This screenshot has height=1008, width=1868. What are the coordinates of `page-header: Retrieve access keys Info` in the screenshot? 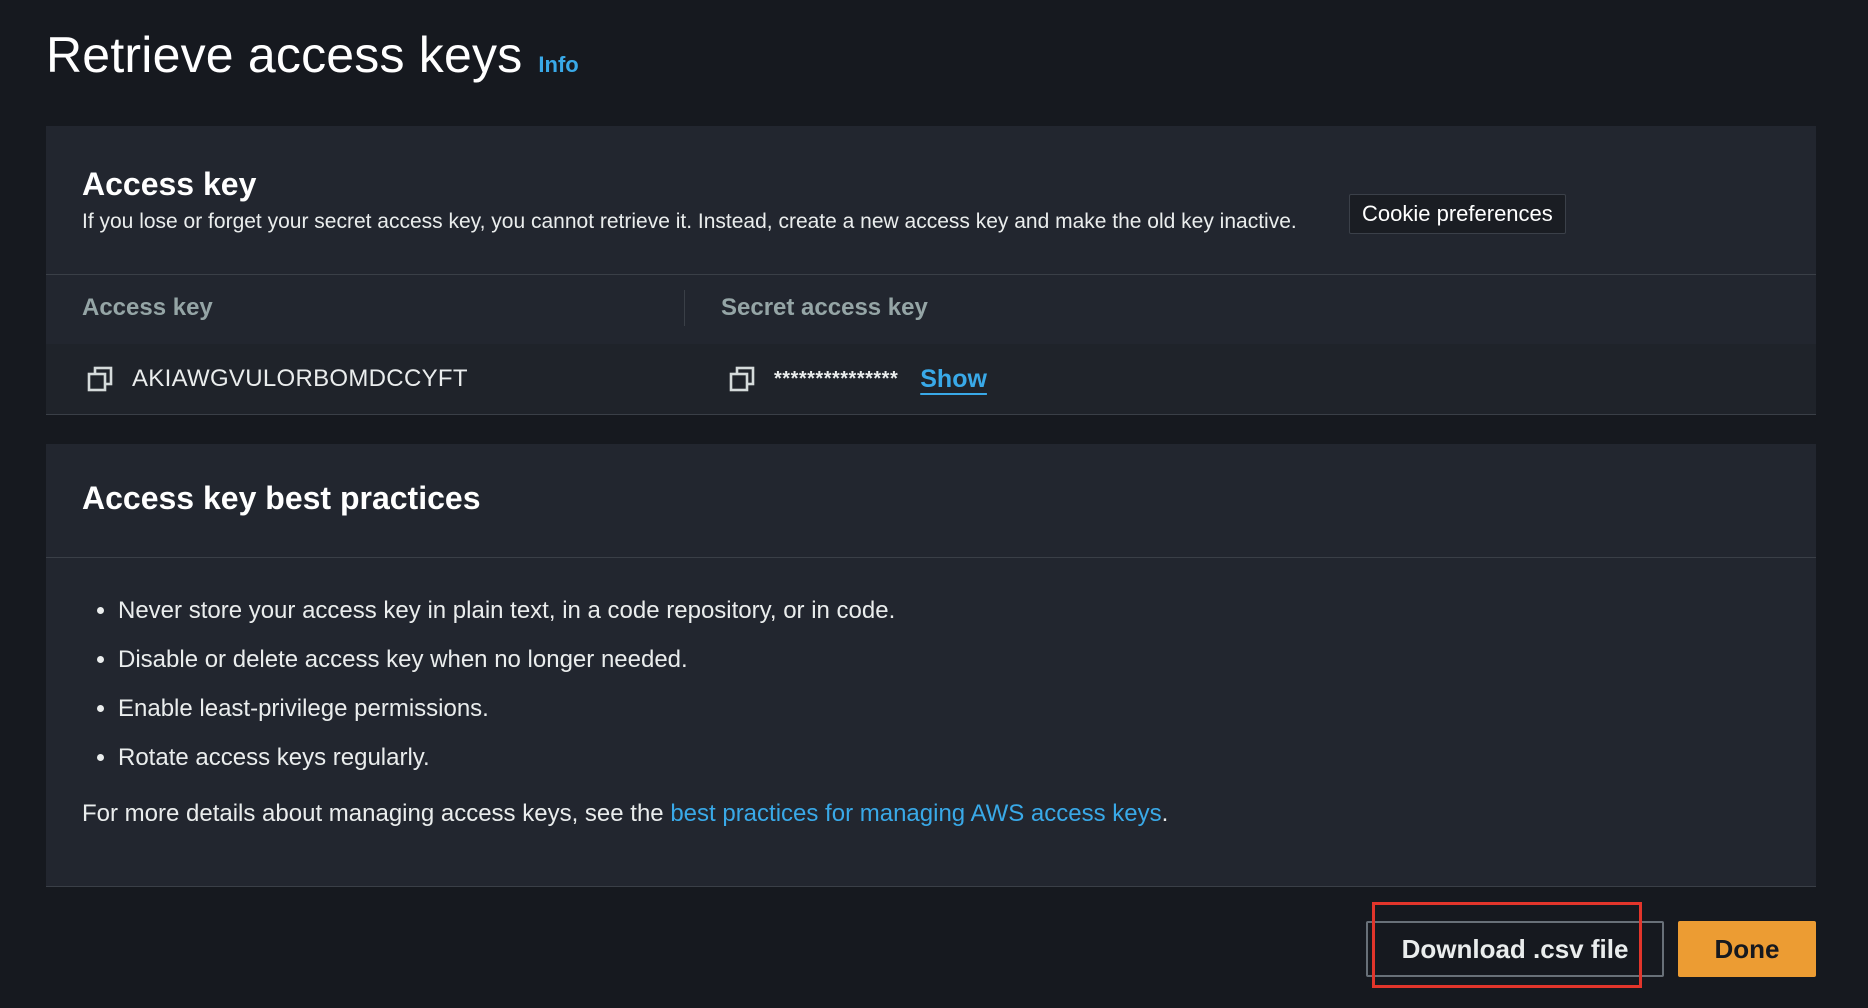 It's located at (312, 55).